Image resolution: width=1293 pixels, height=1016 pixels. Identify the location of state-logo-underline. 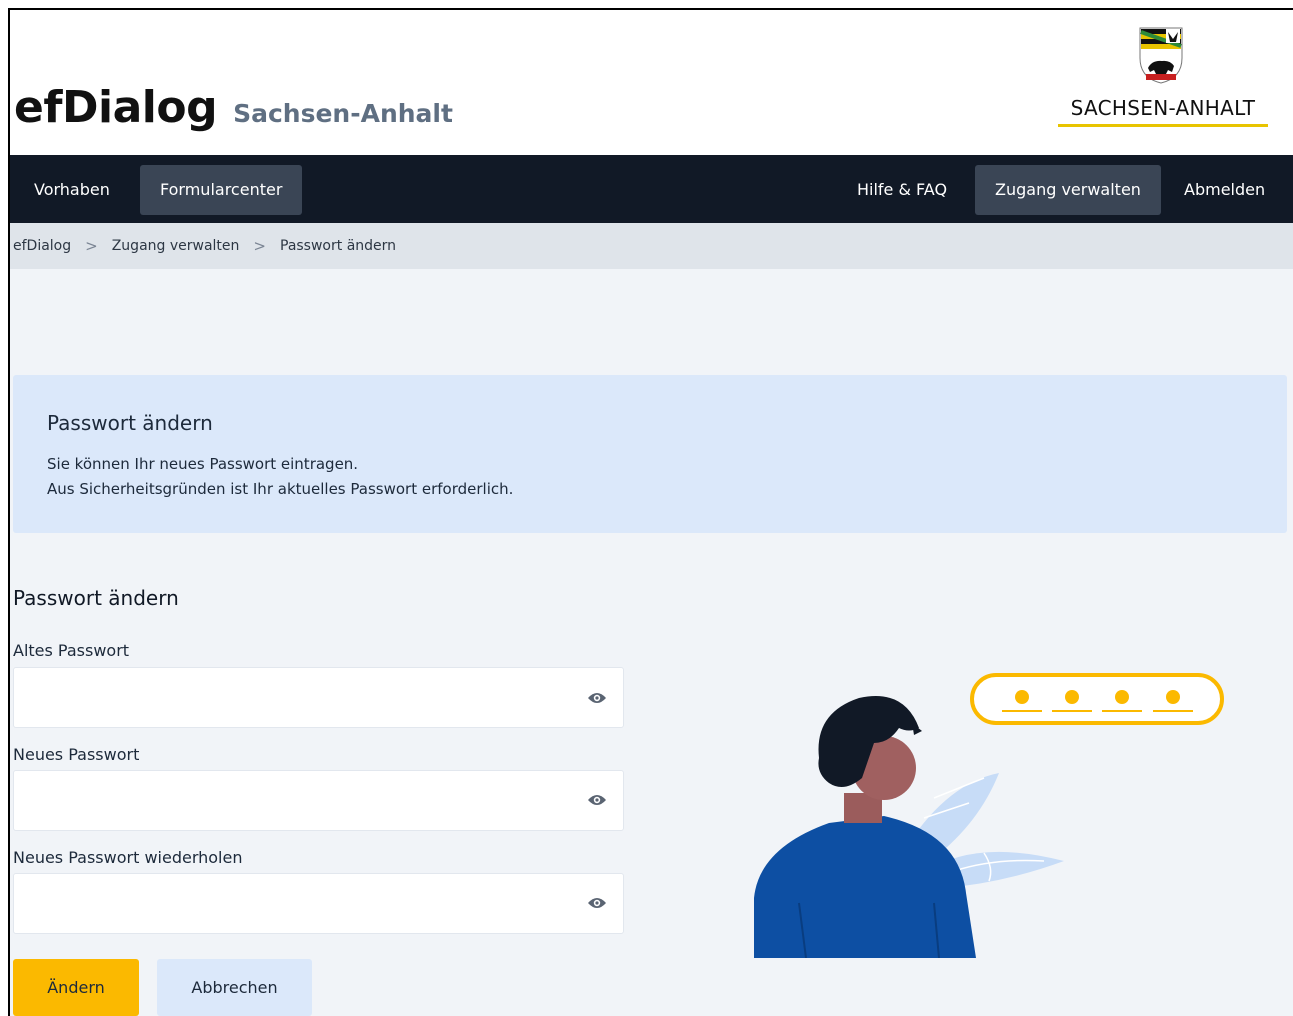
(1163, 125).